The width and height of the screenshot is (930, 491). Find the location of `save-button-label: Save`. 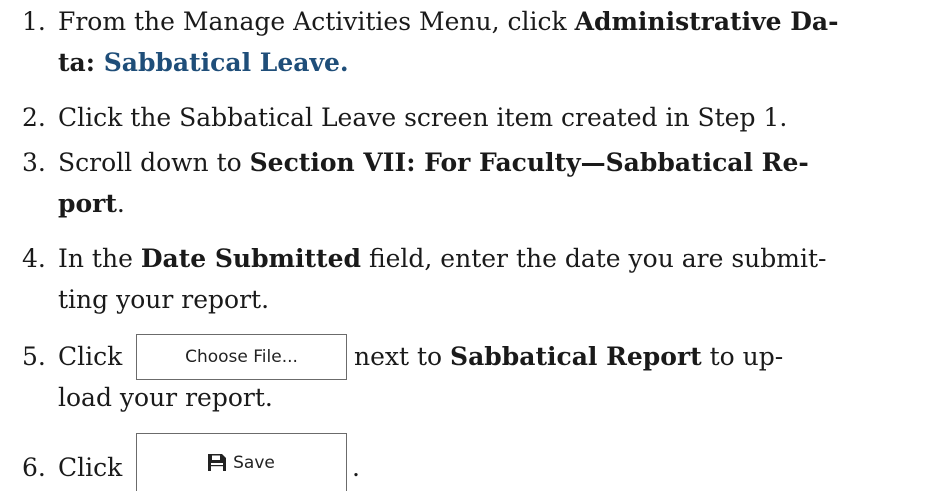

save-button-label: Save is located at coordinates (254, 462).